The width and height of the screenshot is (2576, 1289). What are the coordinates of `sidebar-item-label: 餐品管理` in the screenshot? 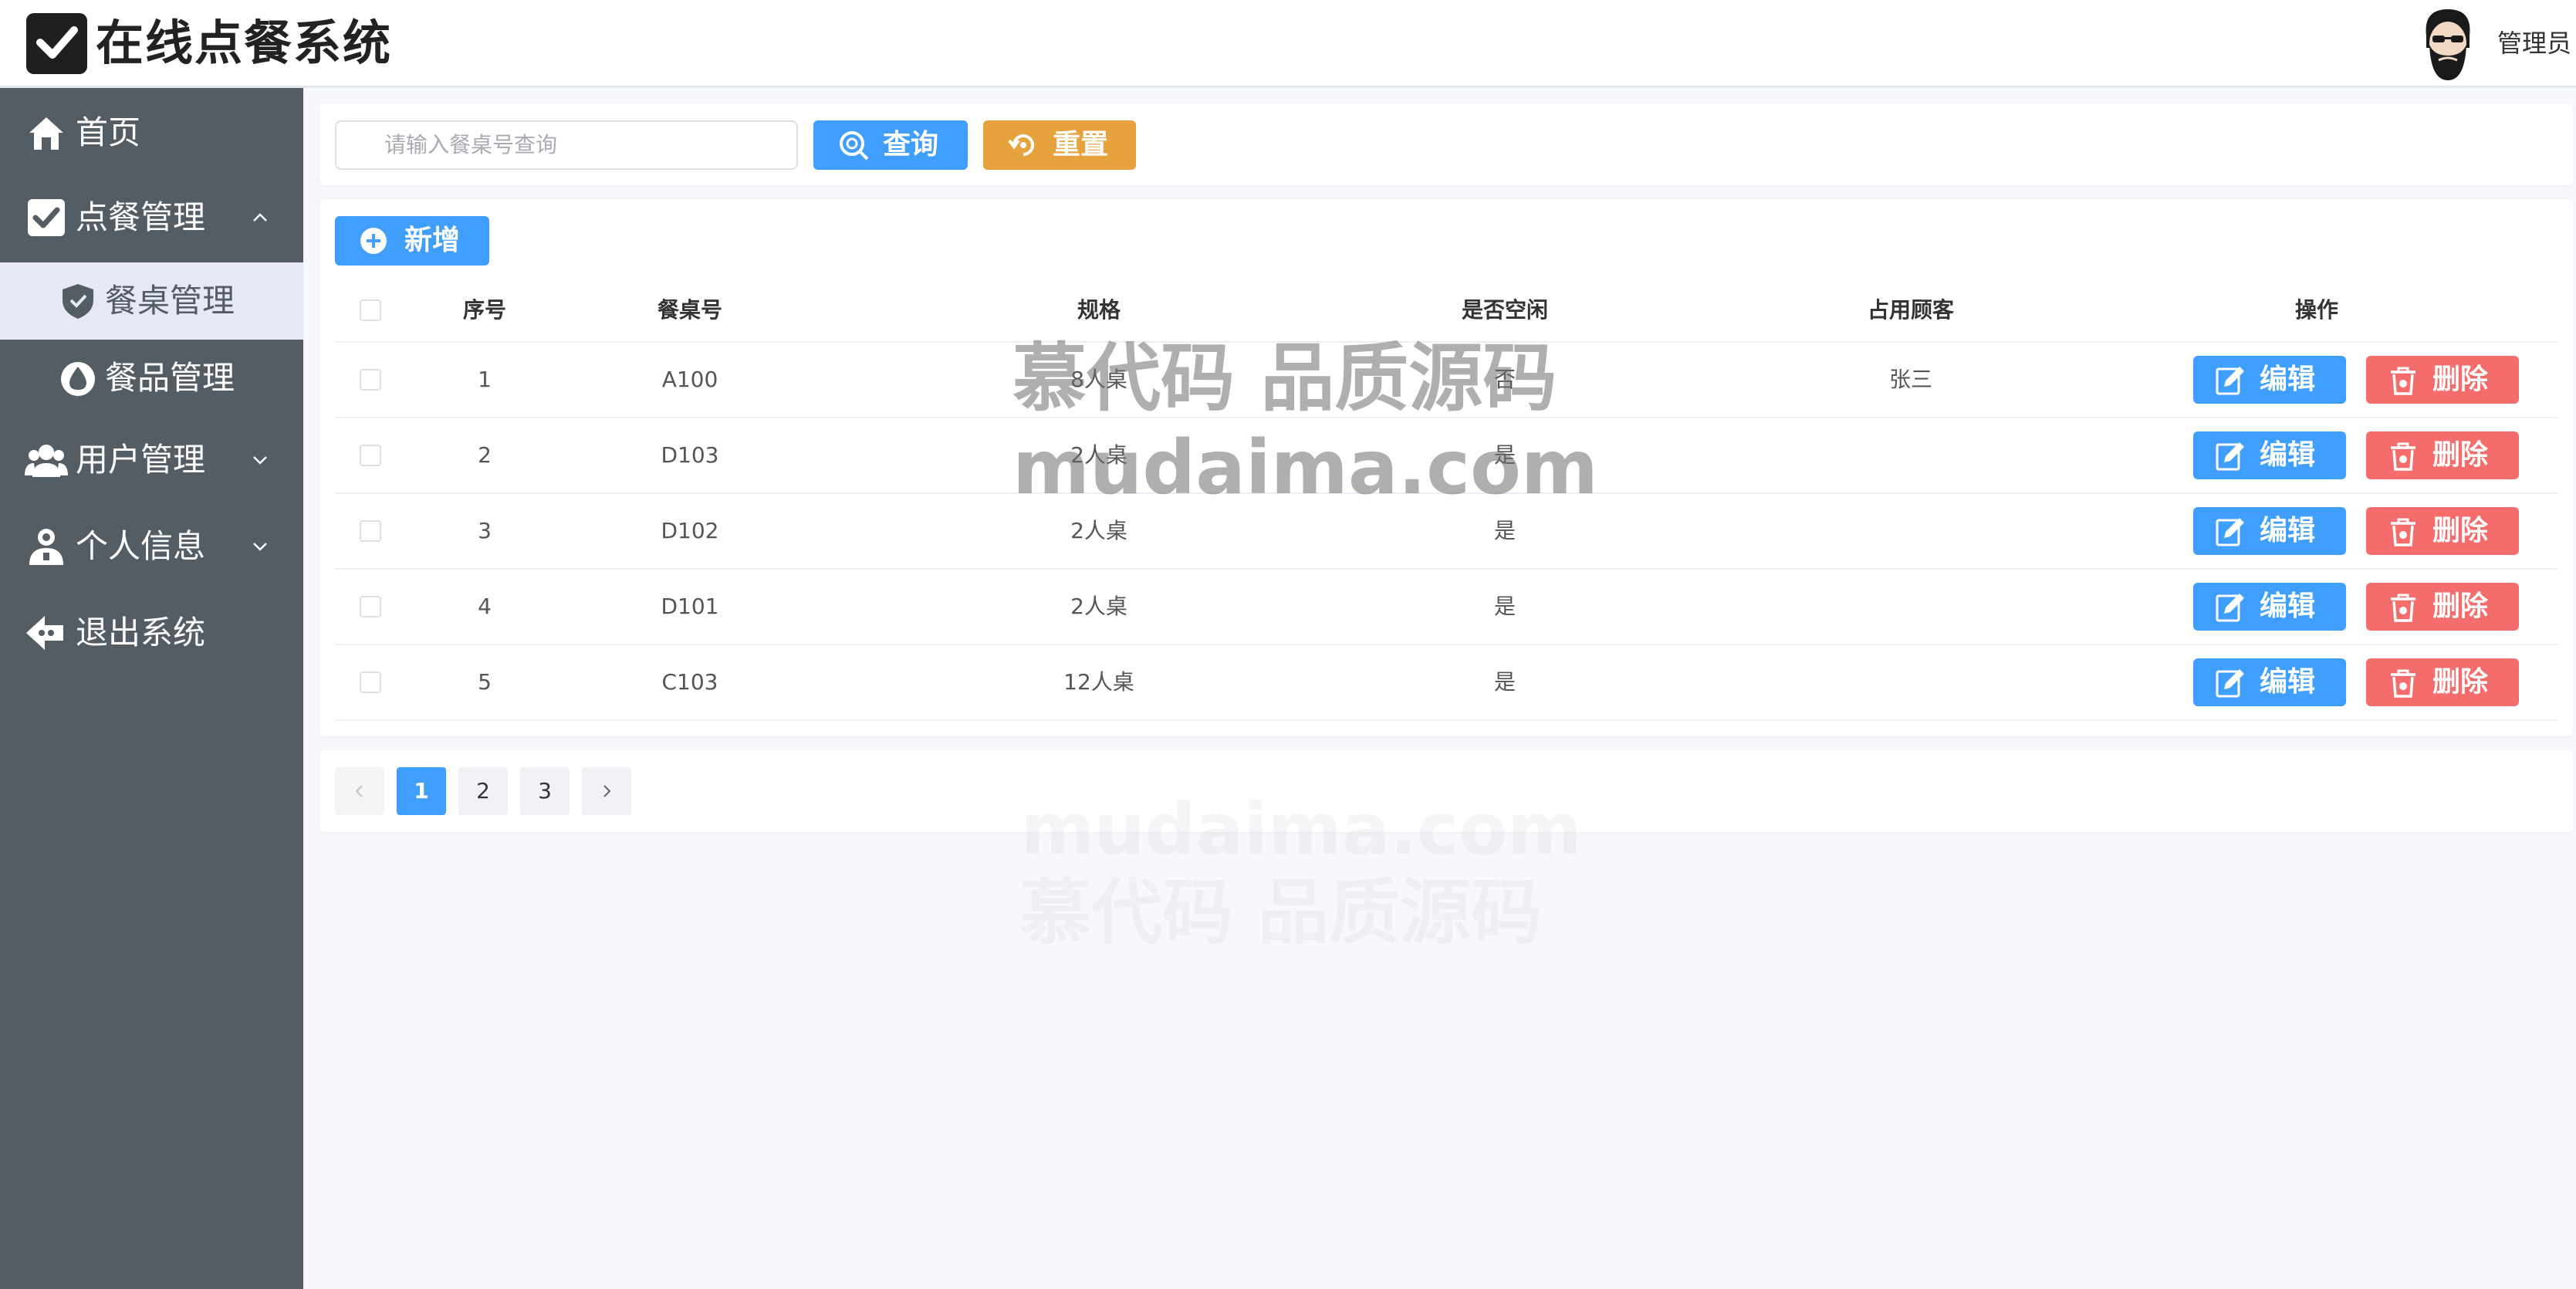 It's located at (170, 378).